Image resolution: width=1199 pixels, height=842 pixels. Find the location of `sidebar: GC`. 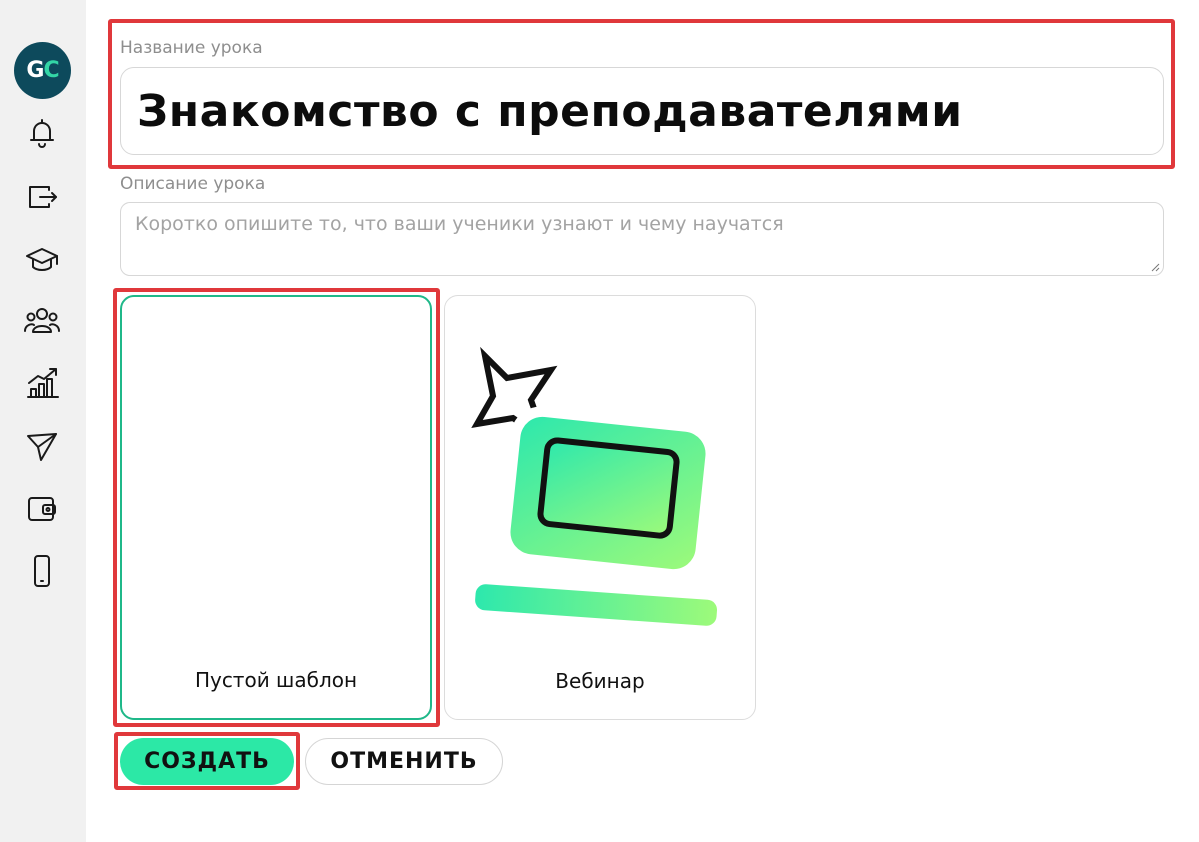

sidebar: GC is located at coordinates (43, 421).